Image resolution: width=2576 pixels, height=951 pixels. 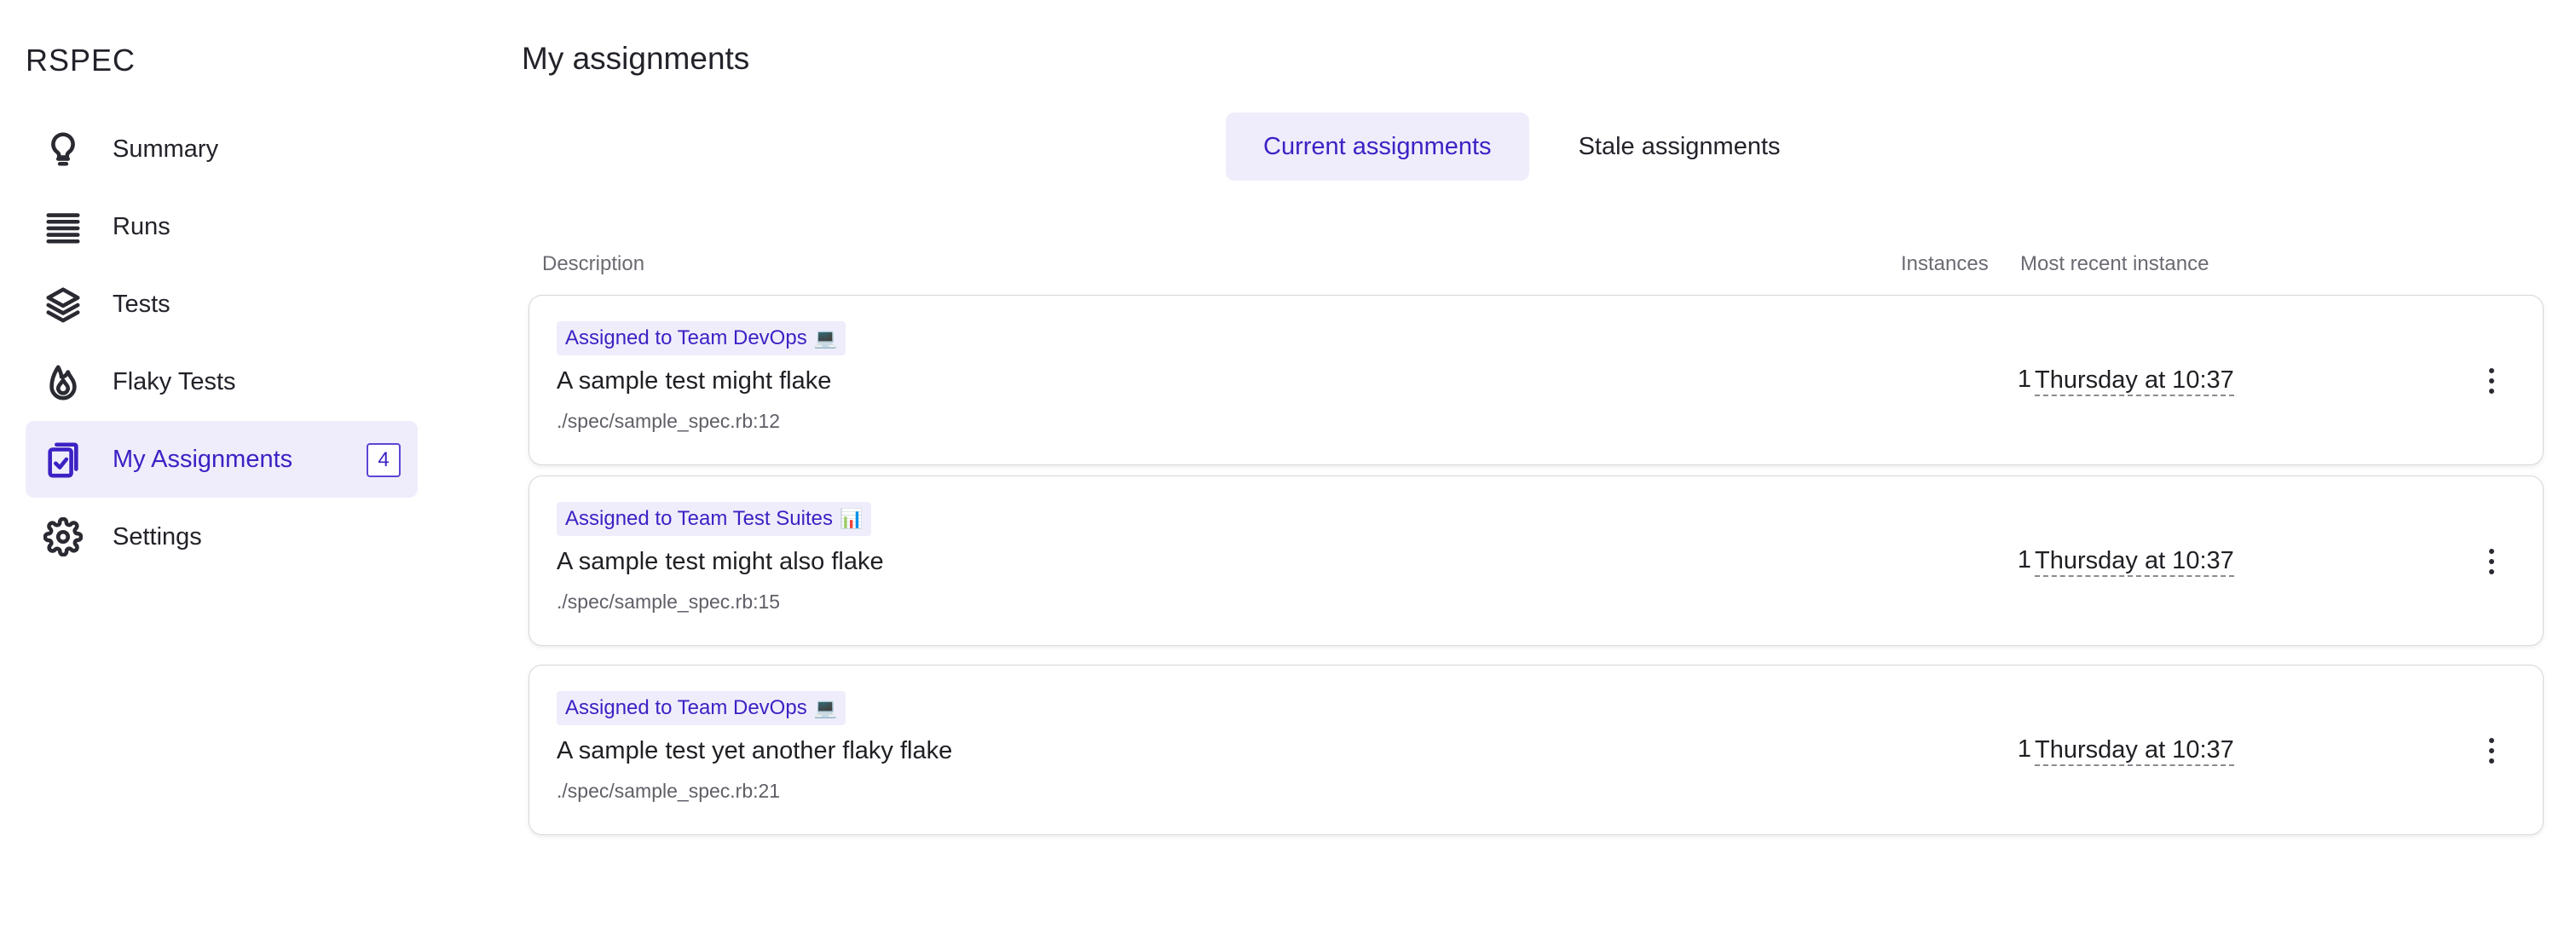 What do you see at coordinates (174, 381) in the screenshot?
I see `sidebar-item-label: Flaky Tests` at bounding box center [174, 381].